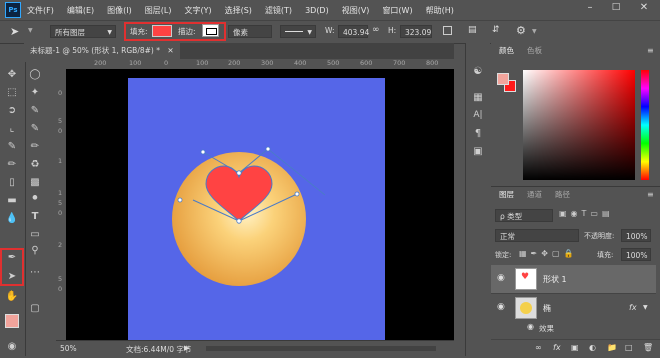 The height and width of the screenshot is (358, 660). What do you see at coordinates (636, 235) in the screenshot?
I see `opacity-input: 100%` at bounding box center [636, 235].